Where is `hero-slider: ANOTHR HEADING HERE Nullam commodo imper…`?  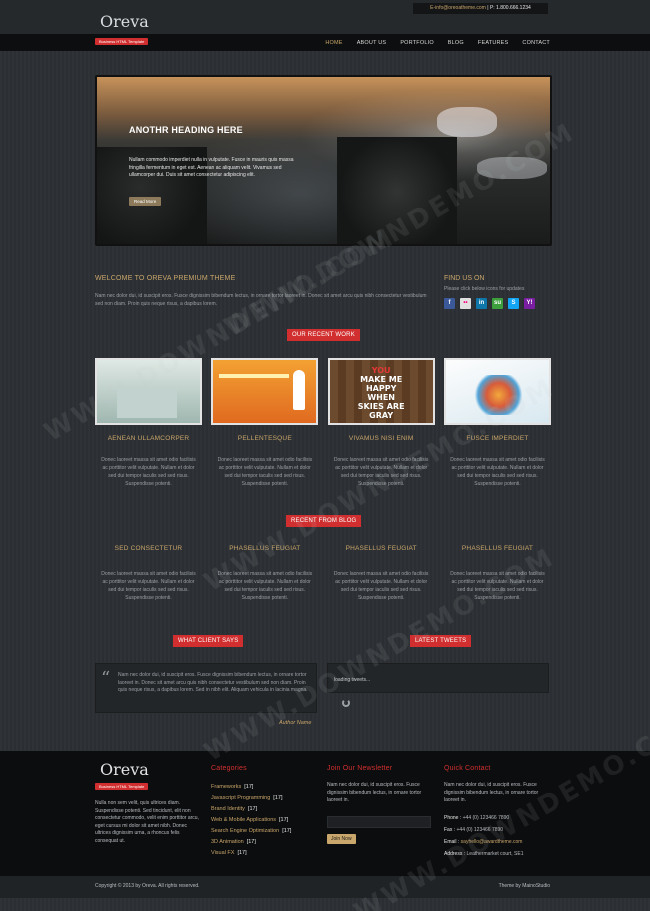
hero-slider: ANOTHR HEADING HERE Nullam commodo imper… is located at coordinates (323, 160).